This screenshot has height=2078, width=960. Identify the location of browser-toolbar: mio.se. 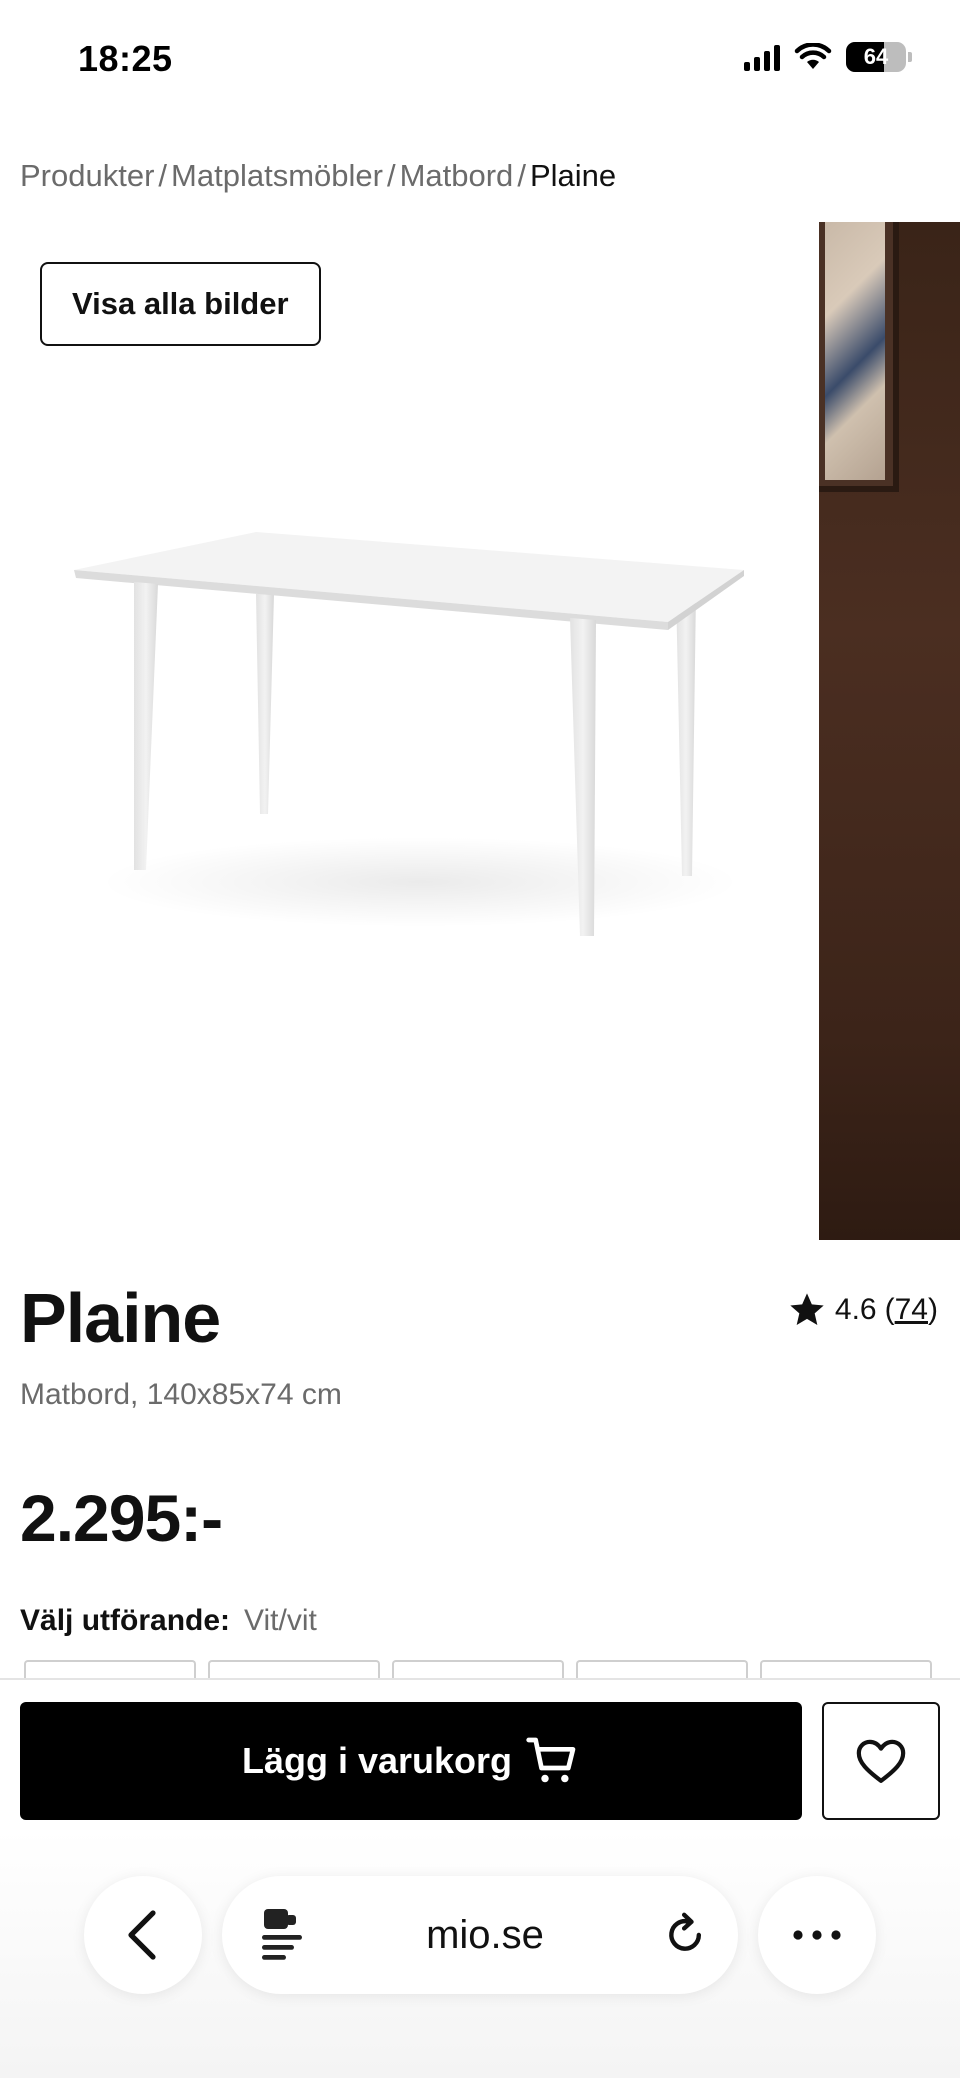
(480, 1954).